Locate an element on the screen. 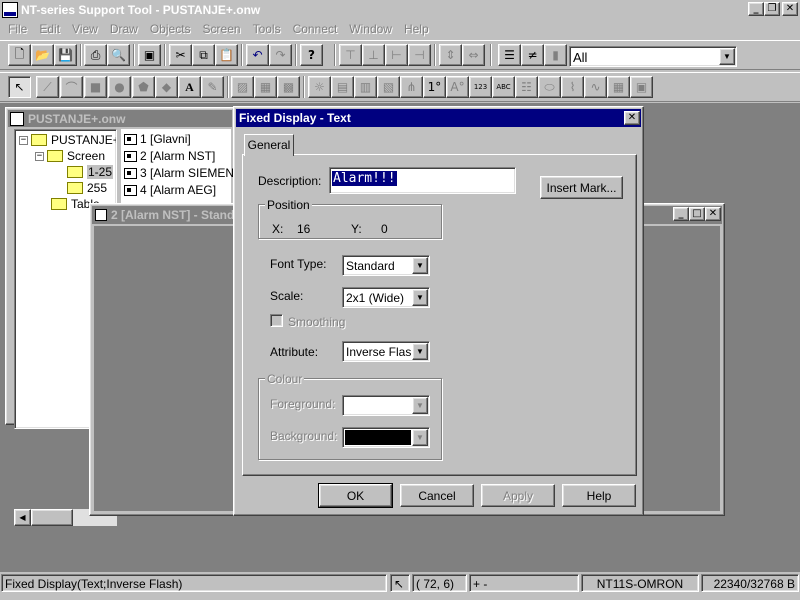 This screenshot has width=800, height=600. scroll-left-icon: ◀ is located at coordinates (22, 517).